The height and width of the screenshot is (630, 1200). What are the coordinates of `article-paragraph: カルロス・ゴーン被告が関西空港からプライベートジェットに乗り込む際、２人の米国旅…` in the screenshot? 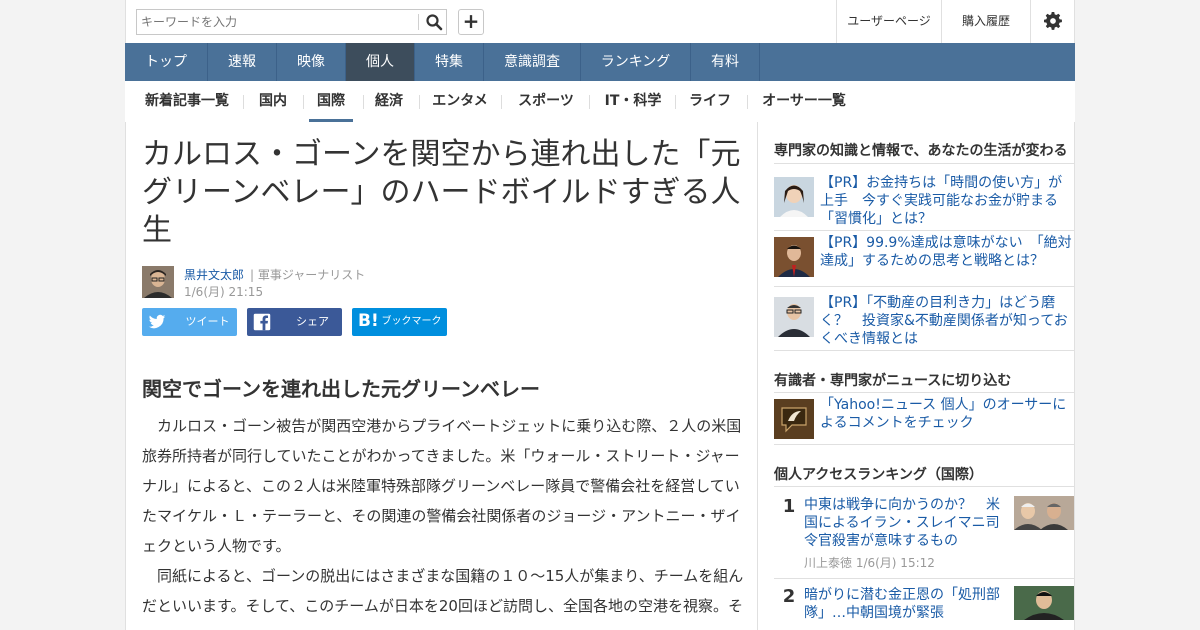 It's located at (442, 486).